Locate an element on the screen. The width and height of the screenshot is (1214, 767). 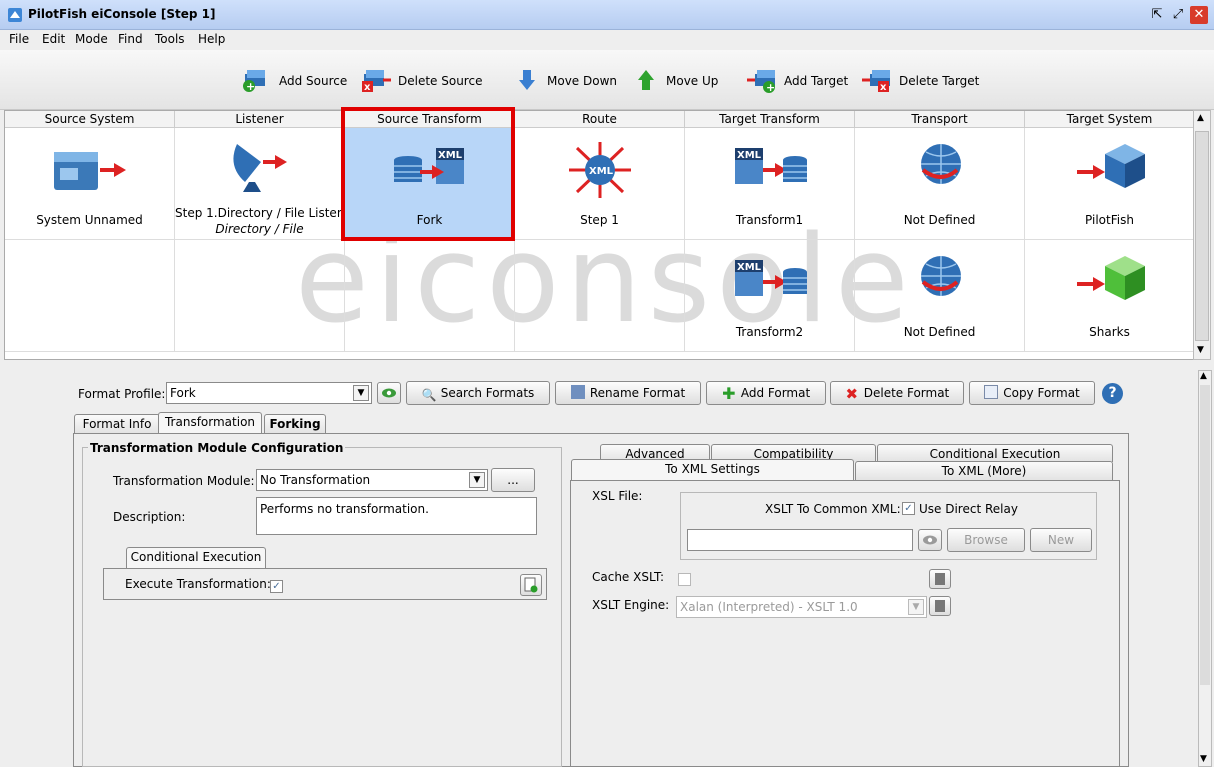
tab-format-info: Format Info is located at coordinates (117, 424).